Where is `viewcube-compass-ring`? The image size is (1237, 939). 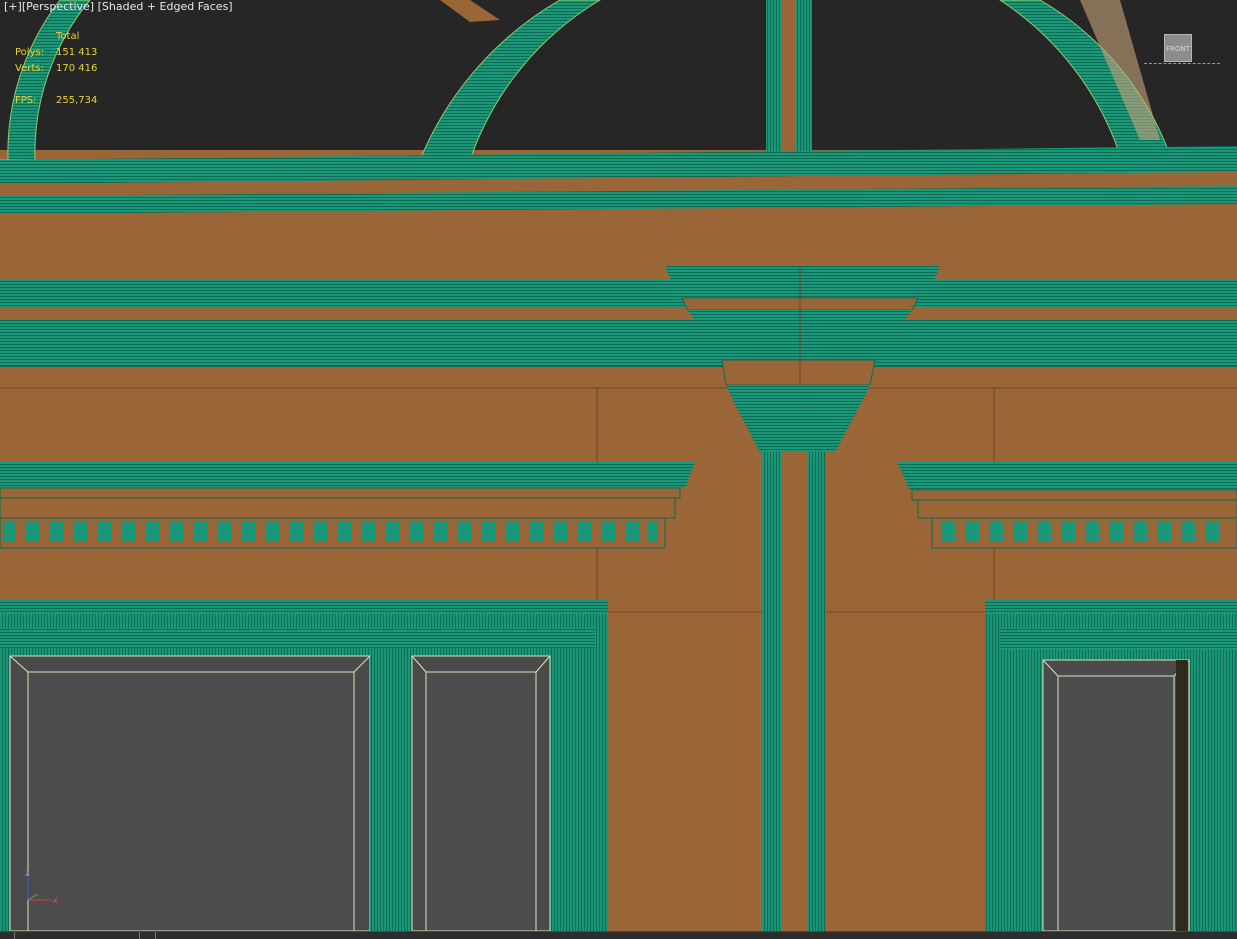
viewcube-compass-ring is located at coordinates (1182, 65).